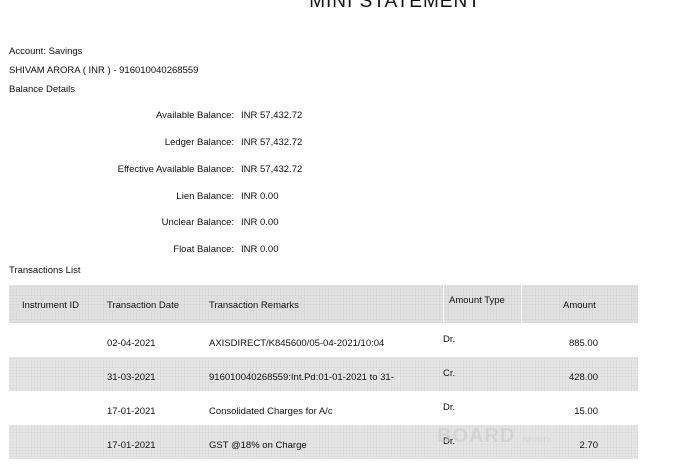 The width and height of the screenshot is (697, 467). What do you see at coordinates (258, 445) in the screenshot?
I see `cell-remarks: GST @18% on Charge` at bounding box center [258, 445].